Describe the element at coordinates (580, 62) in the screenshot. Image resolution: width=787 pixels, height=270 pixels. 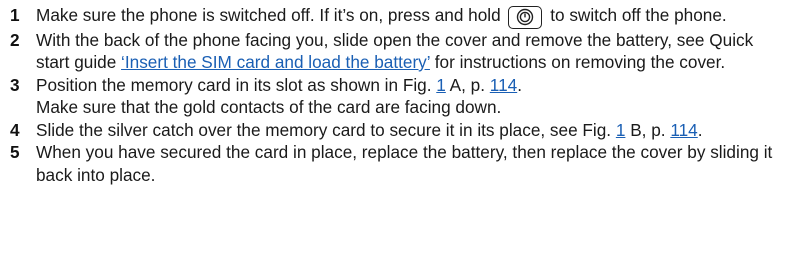
I see `step-text: for instructions on removing the cover.` at that location.